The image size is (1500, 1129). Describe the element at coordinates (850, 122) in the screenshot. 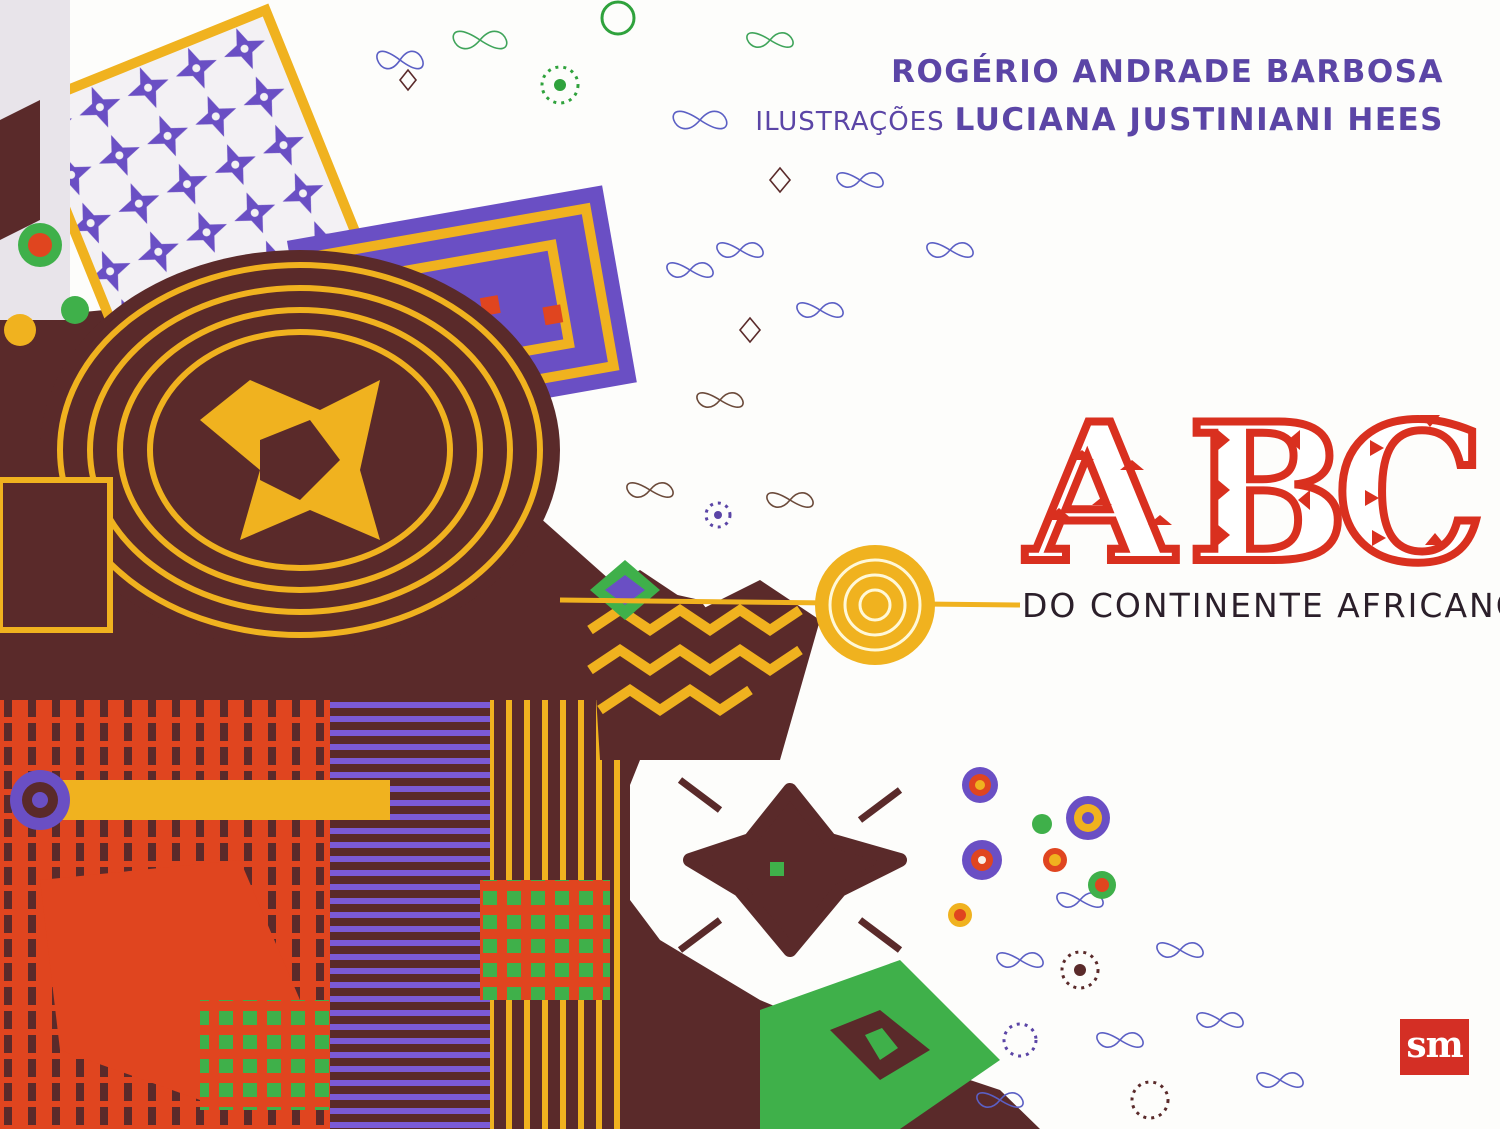

I see `illustrations-label: ILUSTRAÇÕES` at that location.